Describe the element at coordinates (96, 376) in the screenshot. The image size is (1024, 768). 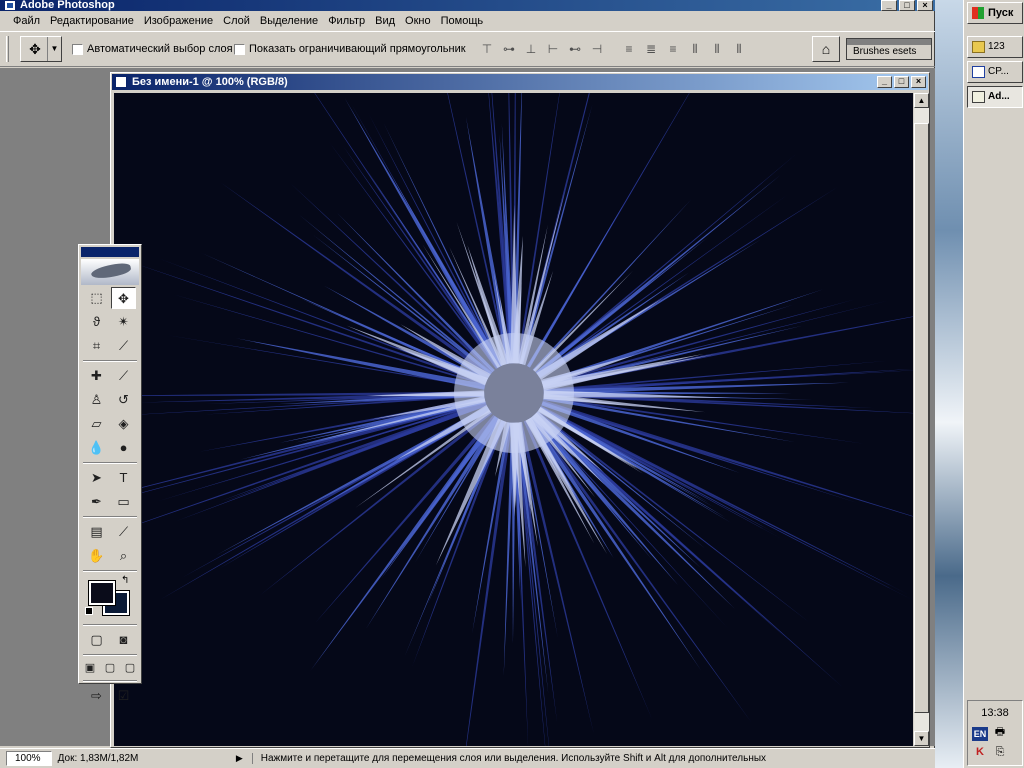
I see `healing-brush-tool-icon: ✚` at that location.